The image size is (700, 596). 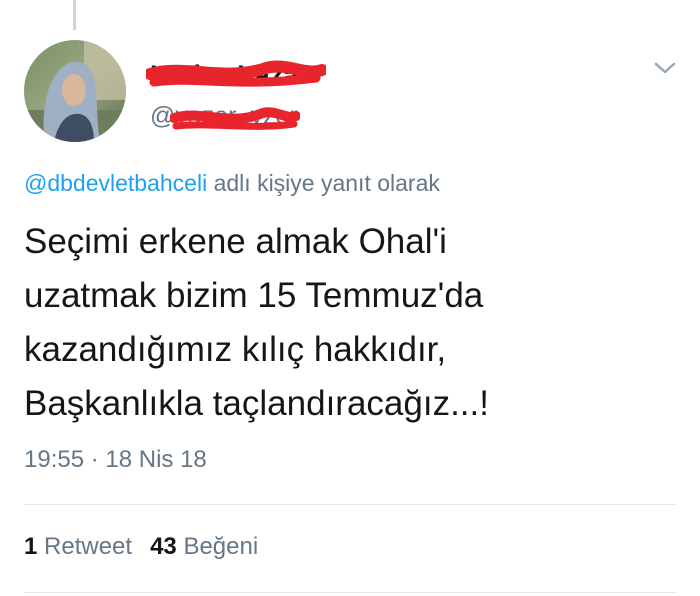 What do you see at coordinates (156, 459) in the screenshot?
I see `tweet-date: 18 Nis 18` at bounding box center [156, 459].